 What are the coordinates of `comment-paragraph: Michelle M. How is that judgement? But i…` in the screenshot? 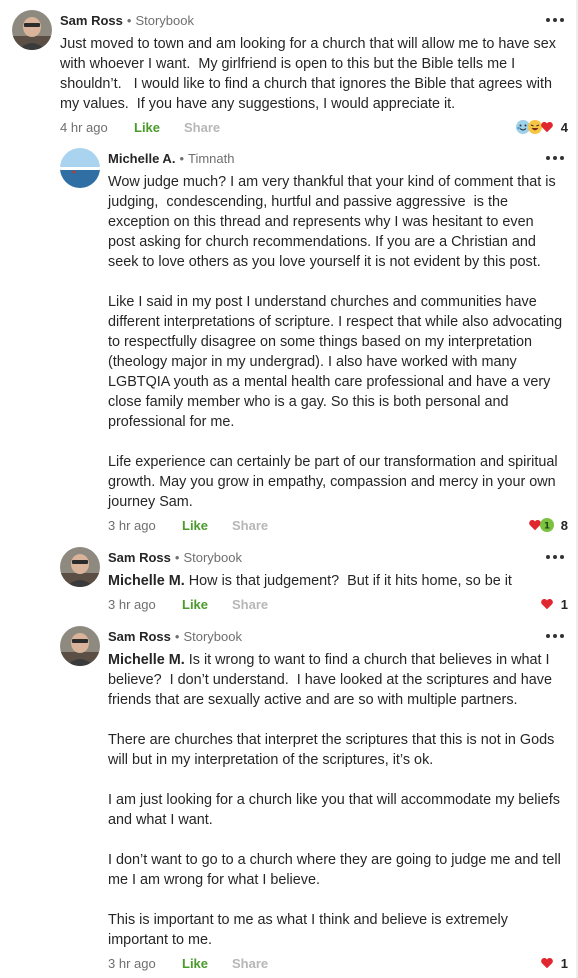 It's located at (336, 581).